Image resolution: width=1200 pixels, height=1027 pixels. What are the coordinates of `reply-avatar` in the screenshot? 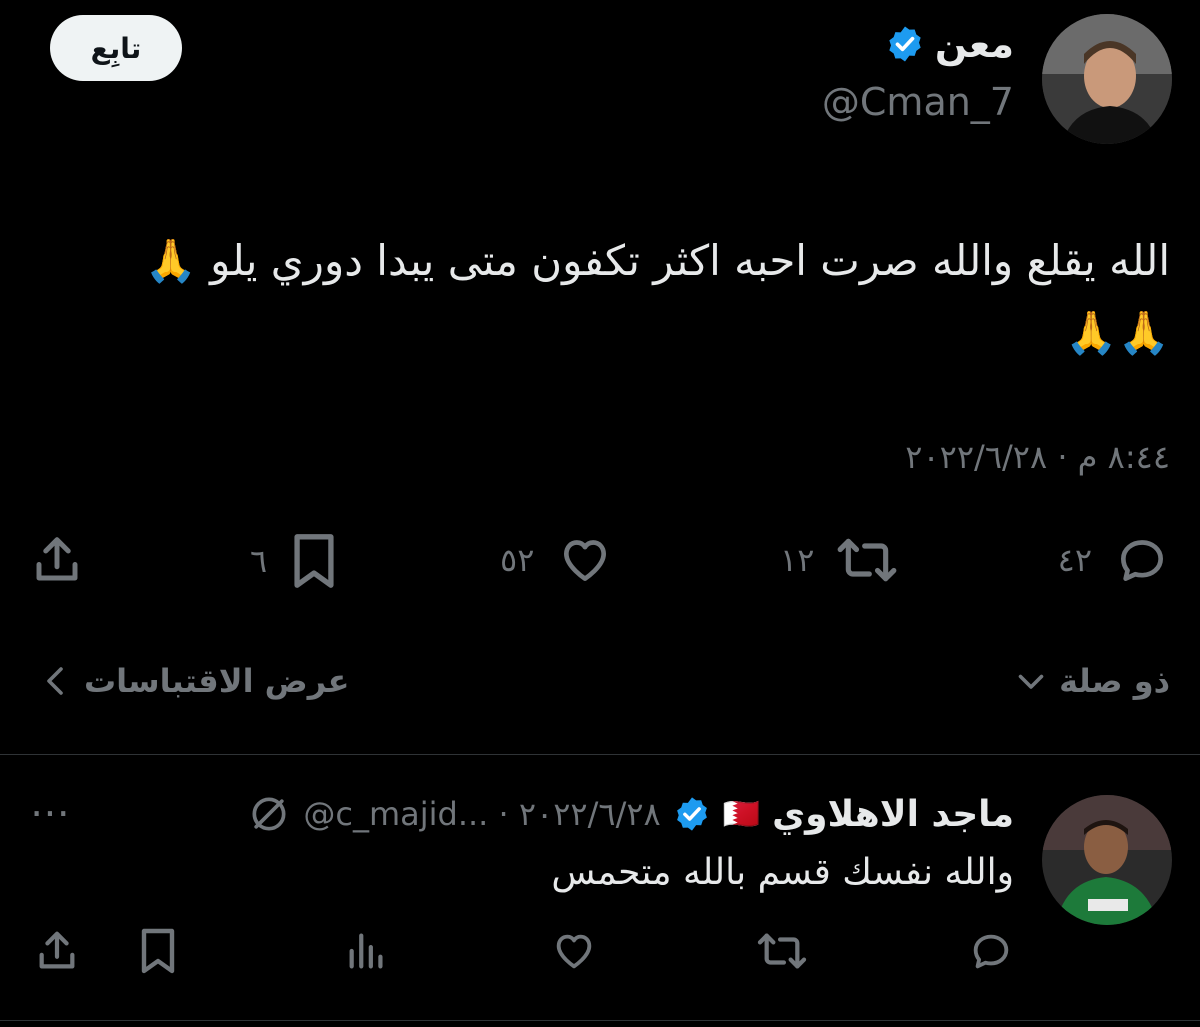 It's located at (1107, 860).